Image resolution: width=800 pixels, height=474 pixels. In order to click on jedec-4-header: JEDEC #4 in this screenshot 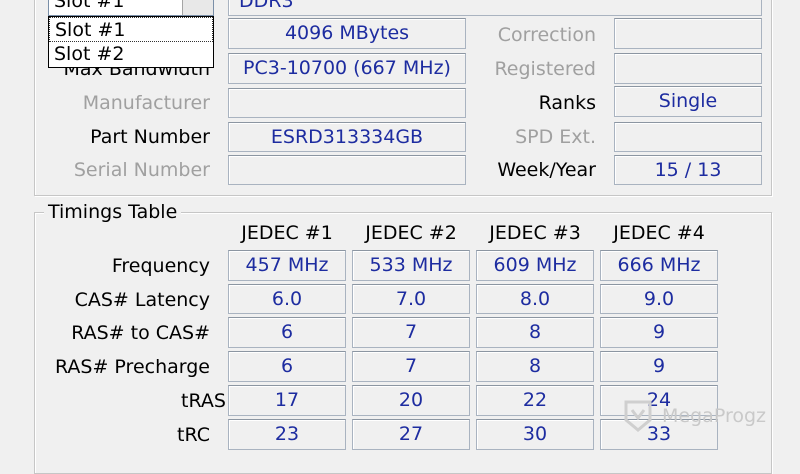, I will do `click(659, 233)`.